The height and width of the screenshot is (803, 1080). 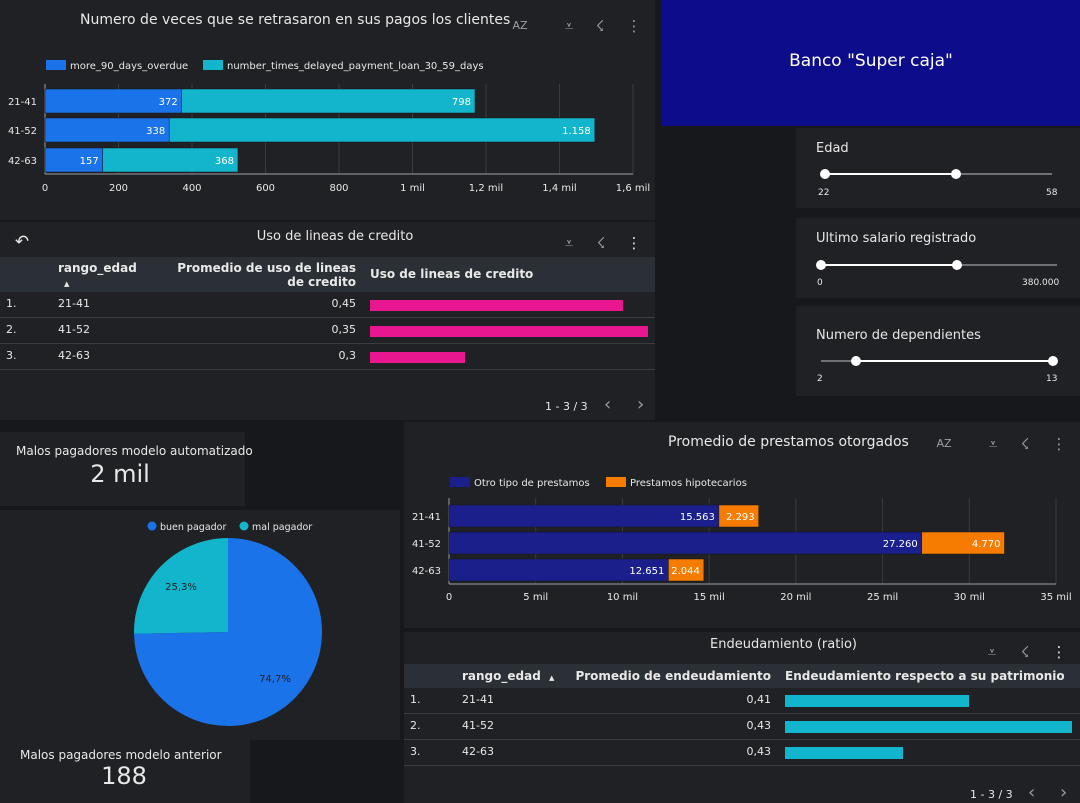 What do you see at coordinates (461, 102) in the screenshot?
I see `data-label: 798` at bounding box center [461, 102].